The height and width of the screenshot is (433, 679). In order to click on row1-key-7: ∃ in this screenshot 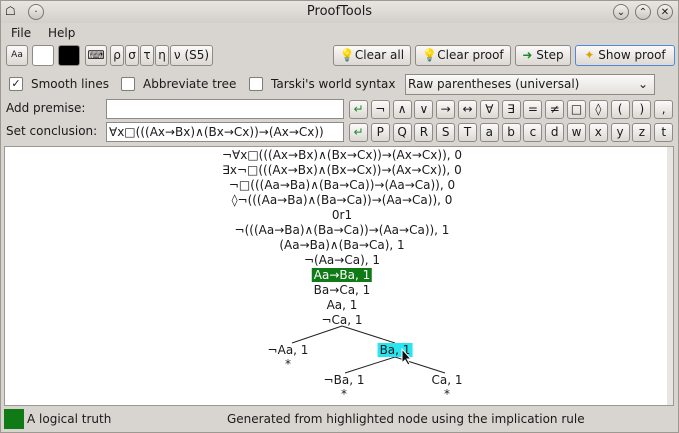, I will do `click(511, 109)`.